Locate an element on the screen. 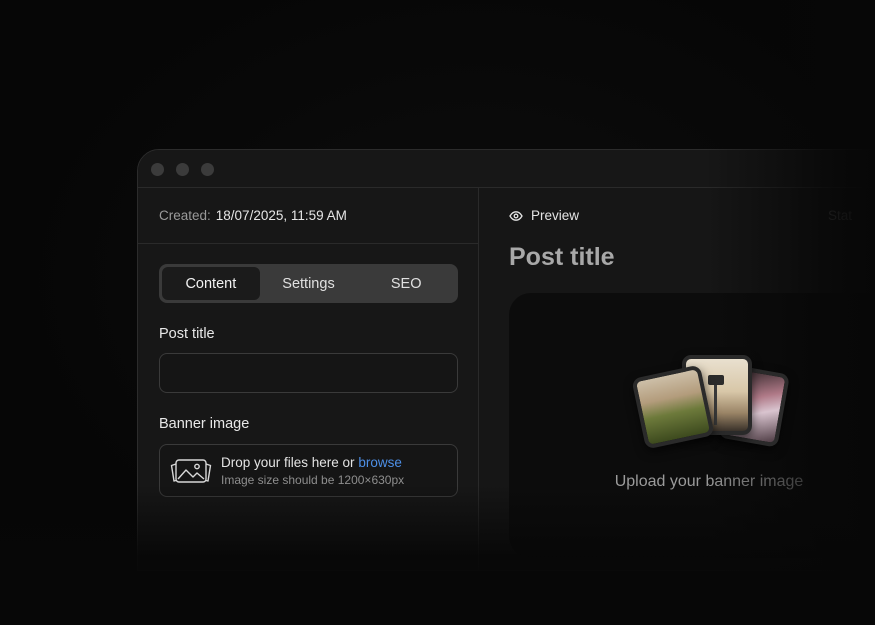 The width and height of the screenshot is (875, 625). preview-label: Preview is located at coordinates (555, 215).